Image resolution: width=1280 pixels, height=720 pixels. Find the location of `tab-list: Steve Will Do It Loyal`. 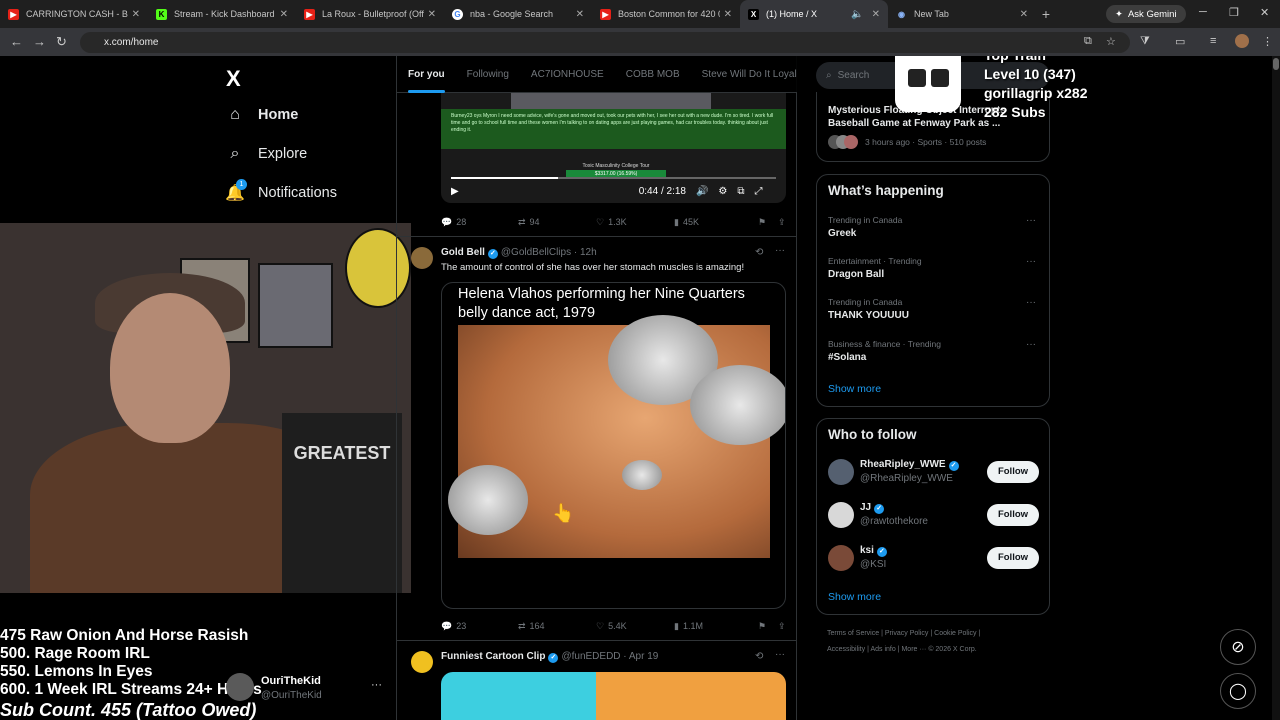

tab-list: Steve Will Do It Loyal is located at coordinates (749, 74).